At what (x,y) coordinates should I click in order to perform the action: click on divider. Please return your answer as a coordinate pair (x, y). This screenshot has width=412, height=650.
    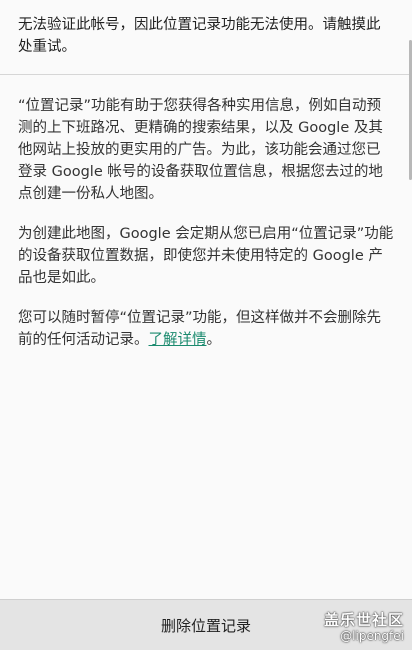
    Looking at the image, I should click on (206, 74).